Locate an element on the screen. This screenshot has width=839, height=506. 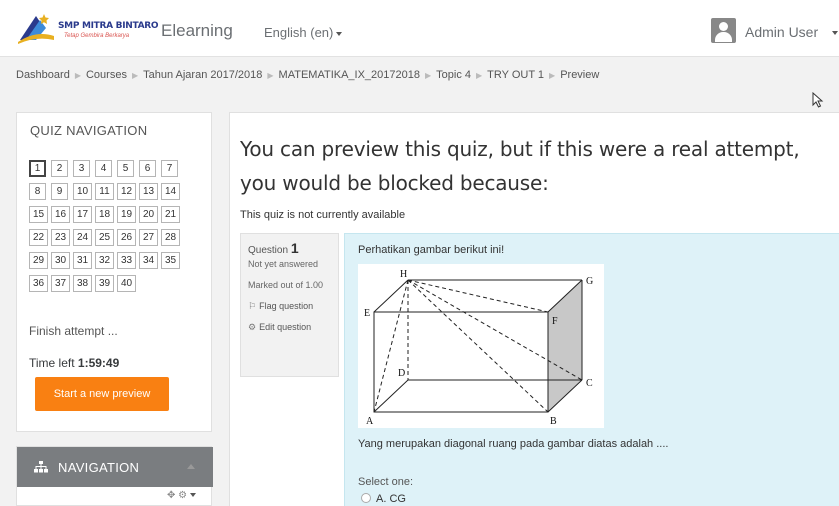
mouse-cursor-icon is located at coordinates (818, 100).